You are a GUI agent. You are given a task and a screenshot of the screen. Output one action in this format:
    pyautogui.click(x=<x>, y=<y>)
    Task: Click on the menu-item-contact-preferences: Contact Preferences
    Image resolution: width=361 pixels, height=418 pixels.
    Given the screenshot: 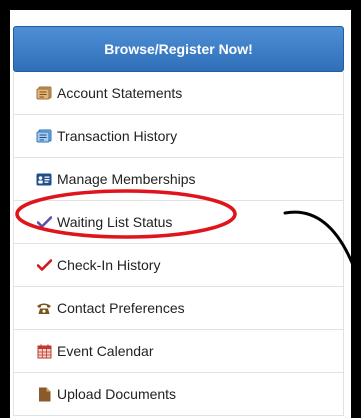 What is the action you would take?
    pyautogui.click(x=178, y=308)
    